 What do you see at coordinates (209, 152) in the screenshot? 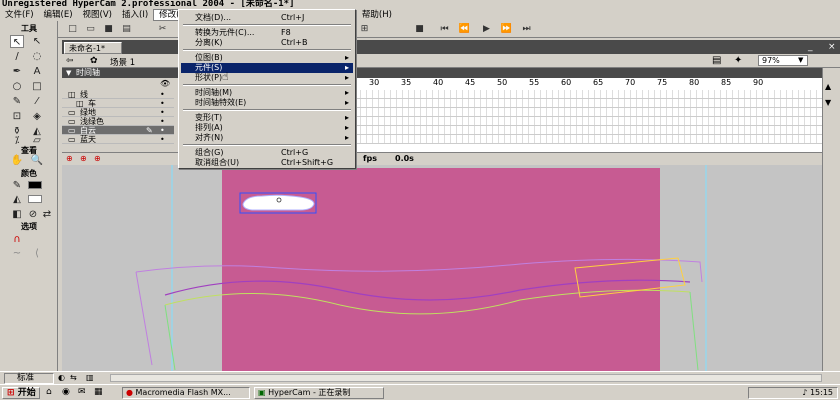
I see `menu-item-label: 组合(G)` at bounding box center [209, 152].